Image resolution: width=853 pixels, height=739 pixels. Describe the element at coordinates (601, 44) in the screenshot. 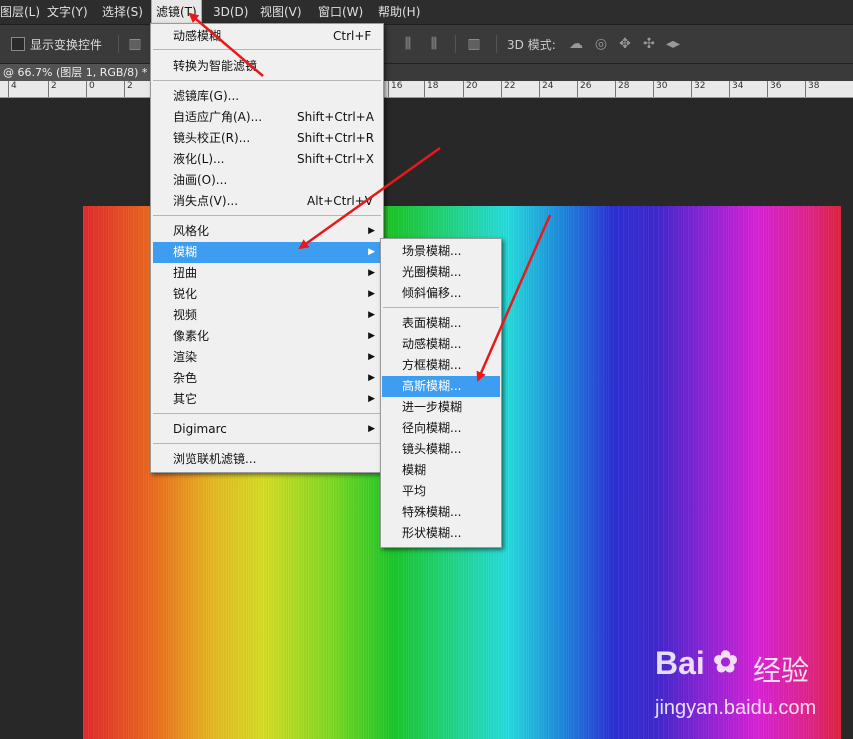

I see `3d-roll-icon: ◎` at that location.